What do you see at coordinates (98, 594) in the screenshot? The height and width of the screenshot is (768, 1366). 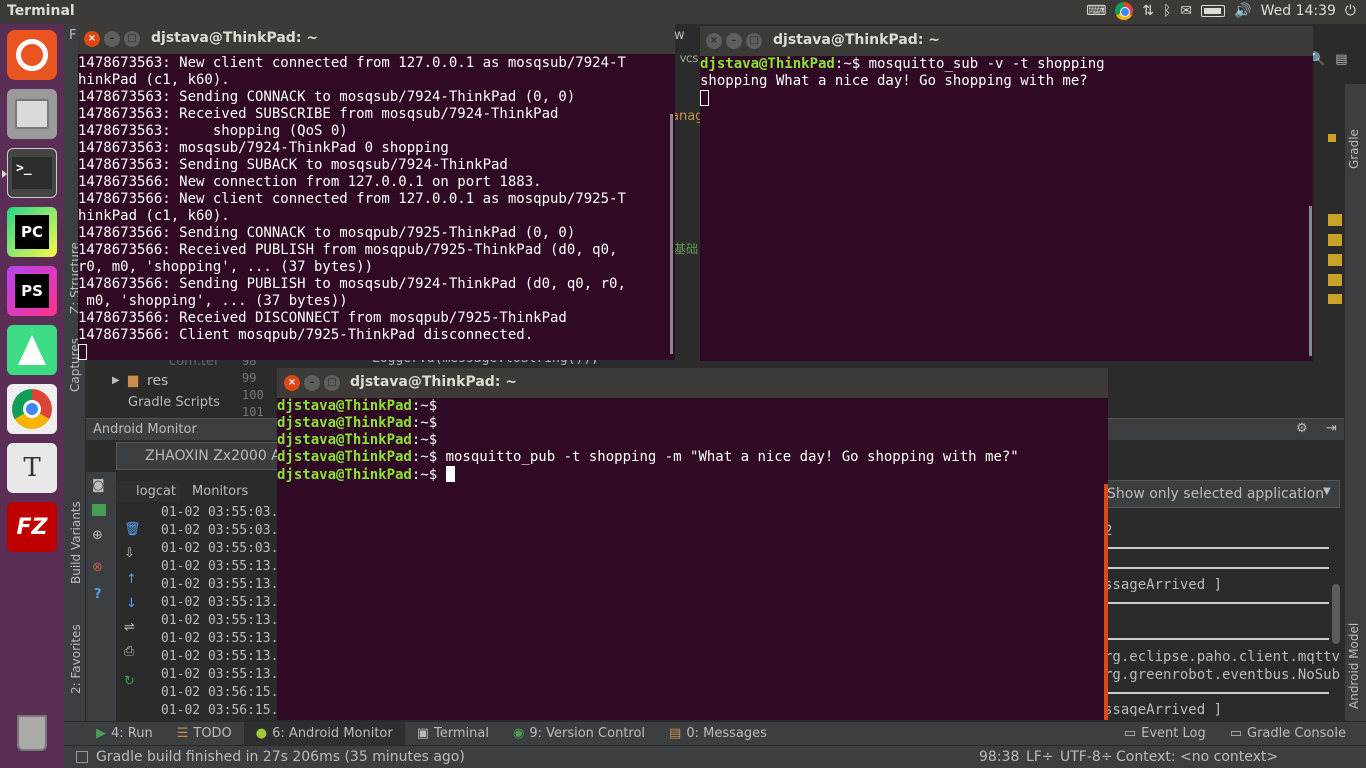 I see `help-icon: ?` at bounding box center [98, 594].